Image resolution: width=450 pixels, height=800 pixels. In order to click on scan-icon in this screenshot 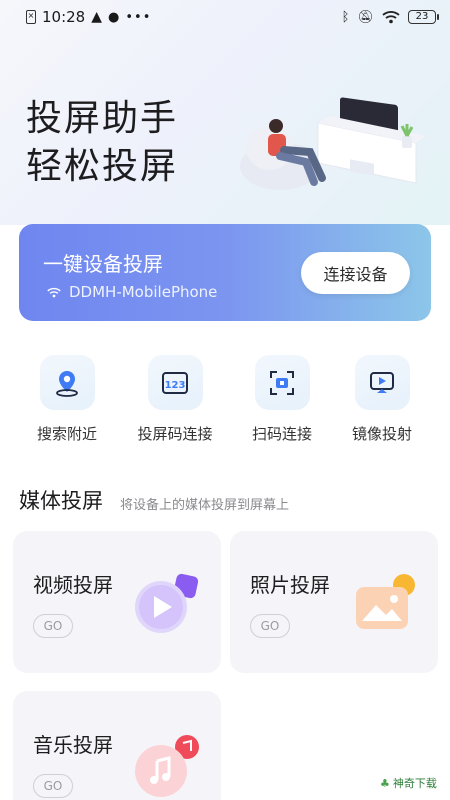, I will do `click(282, 382)`.